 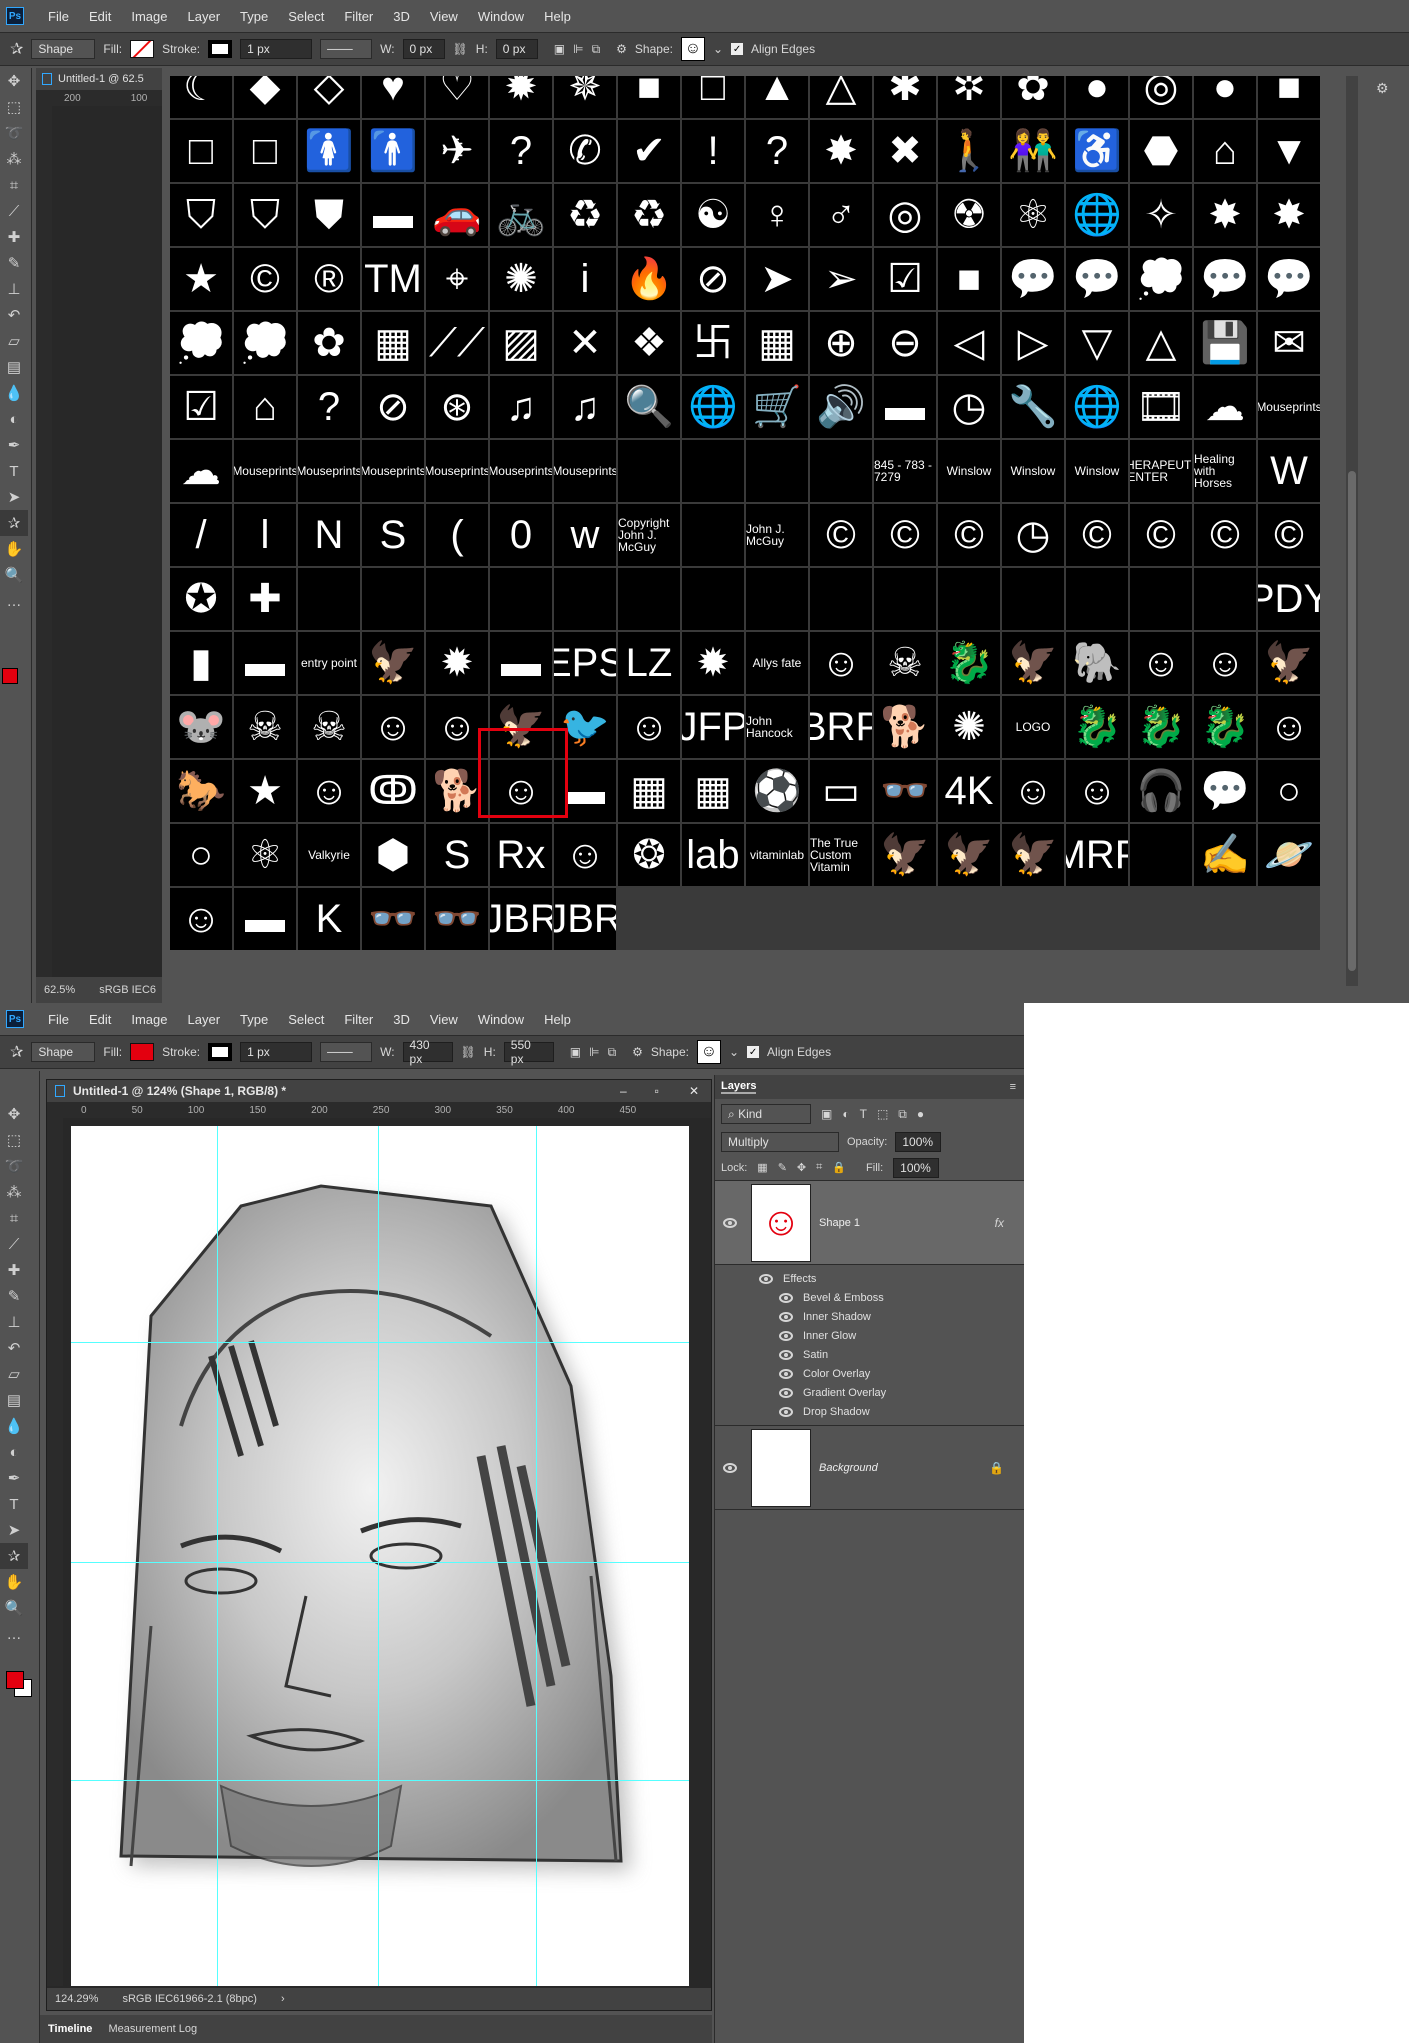 I want to click on top-doc-tab: Untitled-1 @ 62.5, so click(x=99, y=79).